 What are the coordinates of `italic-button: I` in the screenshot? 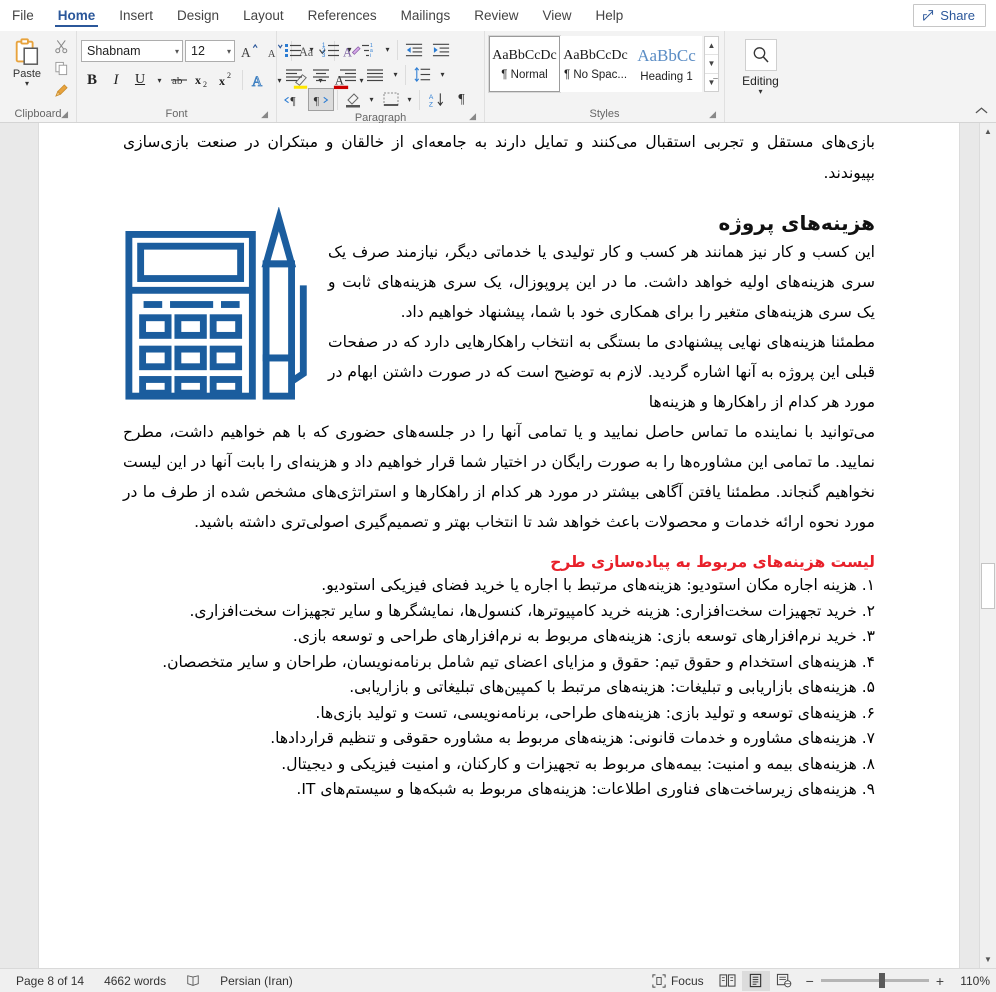 It's located at (116, 80).